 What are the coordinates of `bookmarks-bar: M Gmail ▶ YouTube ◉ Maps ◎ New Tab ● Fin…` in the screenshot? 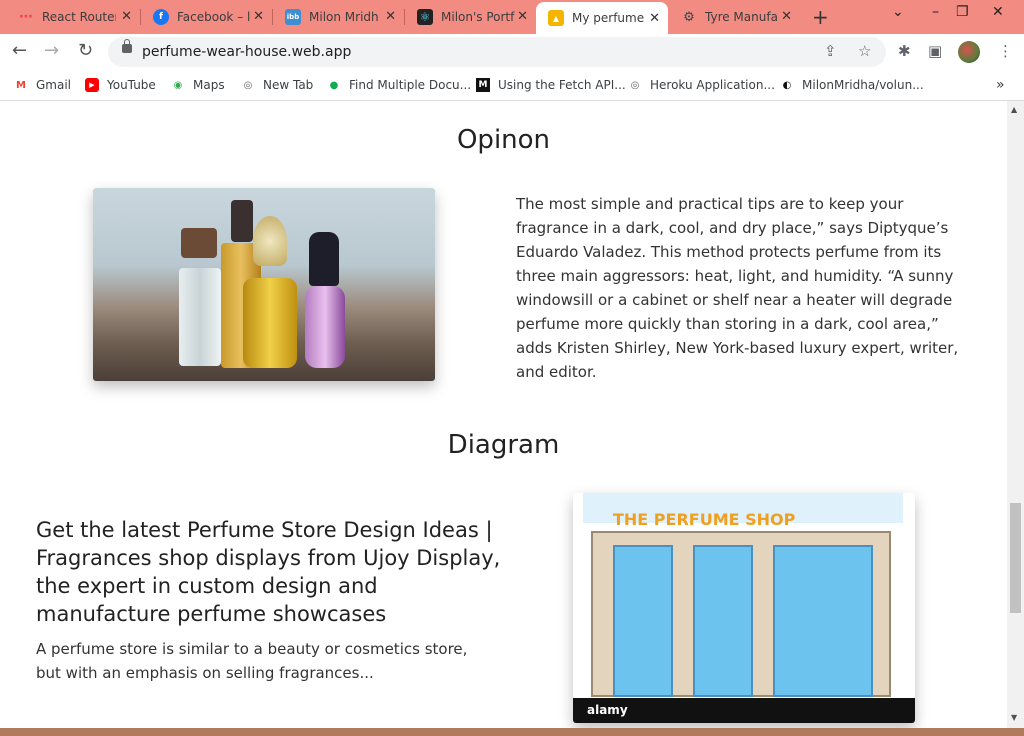 It's located at (512, 85).